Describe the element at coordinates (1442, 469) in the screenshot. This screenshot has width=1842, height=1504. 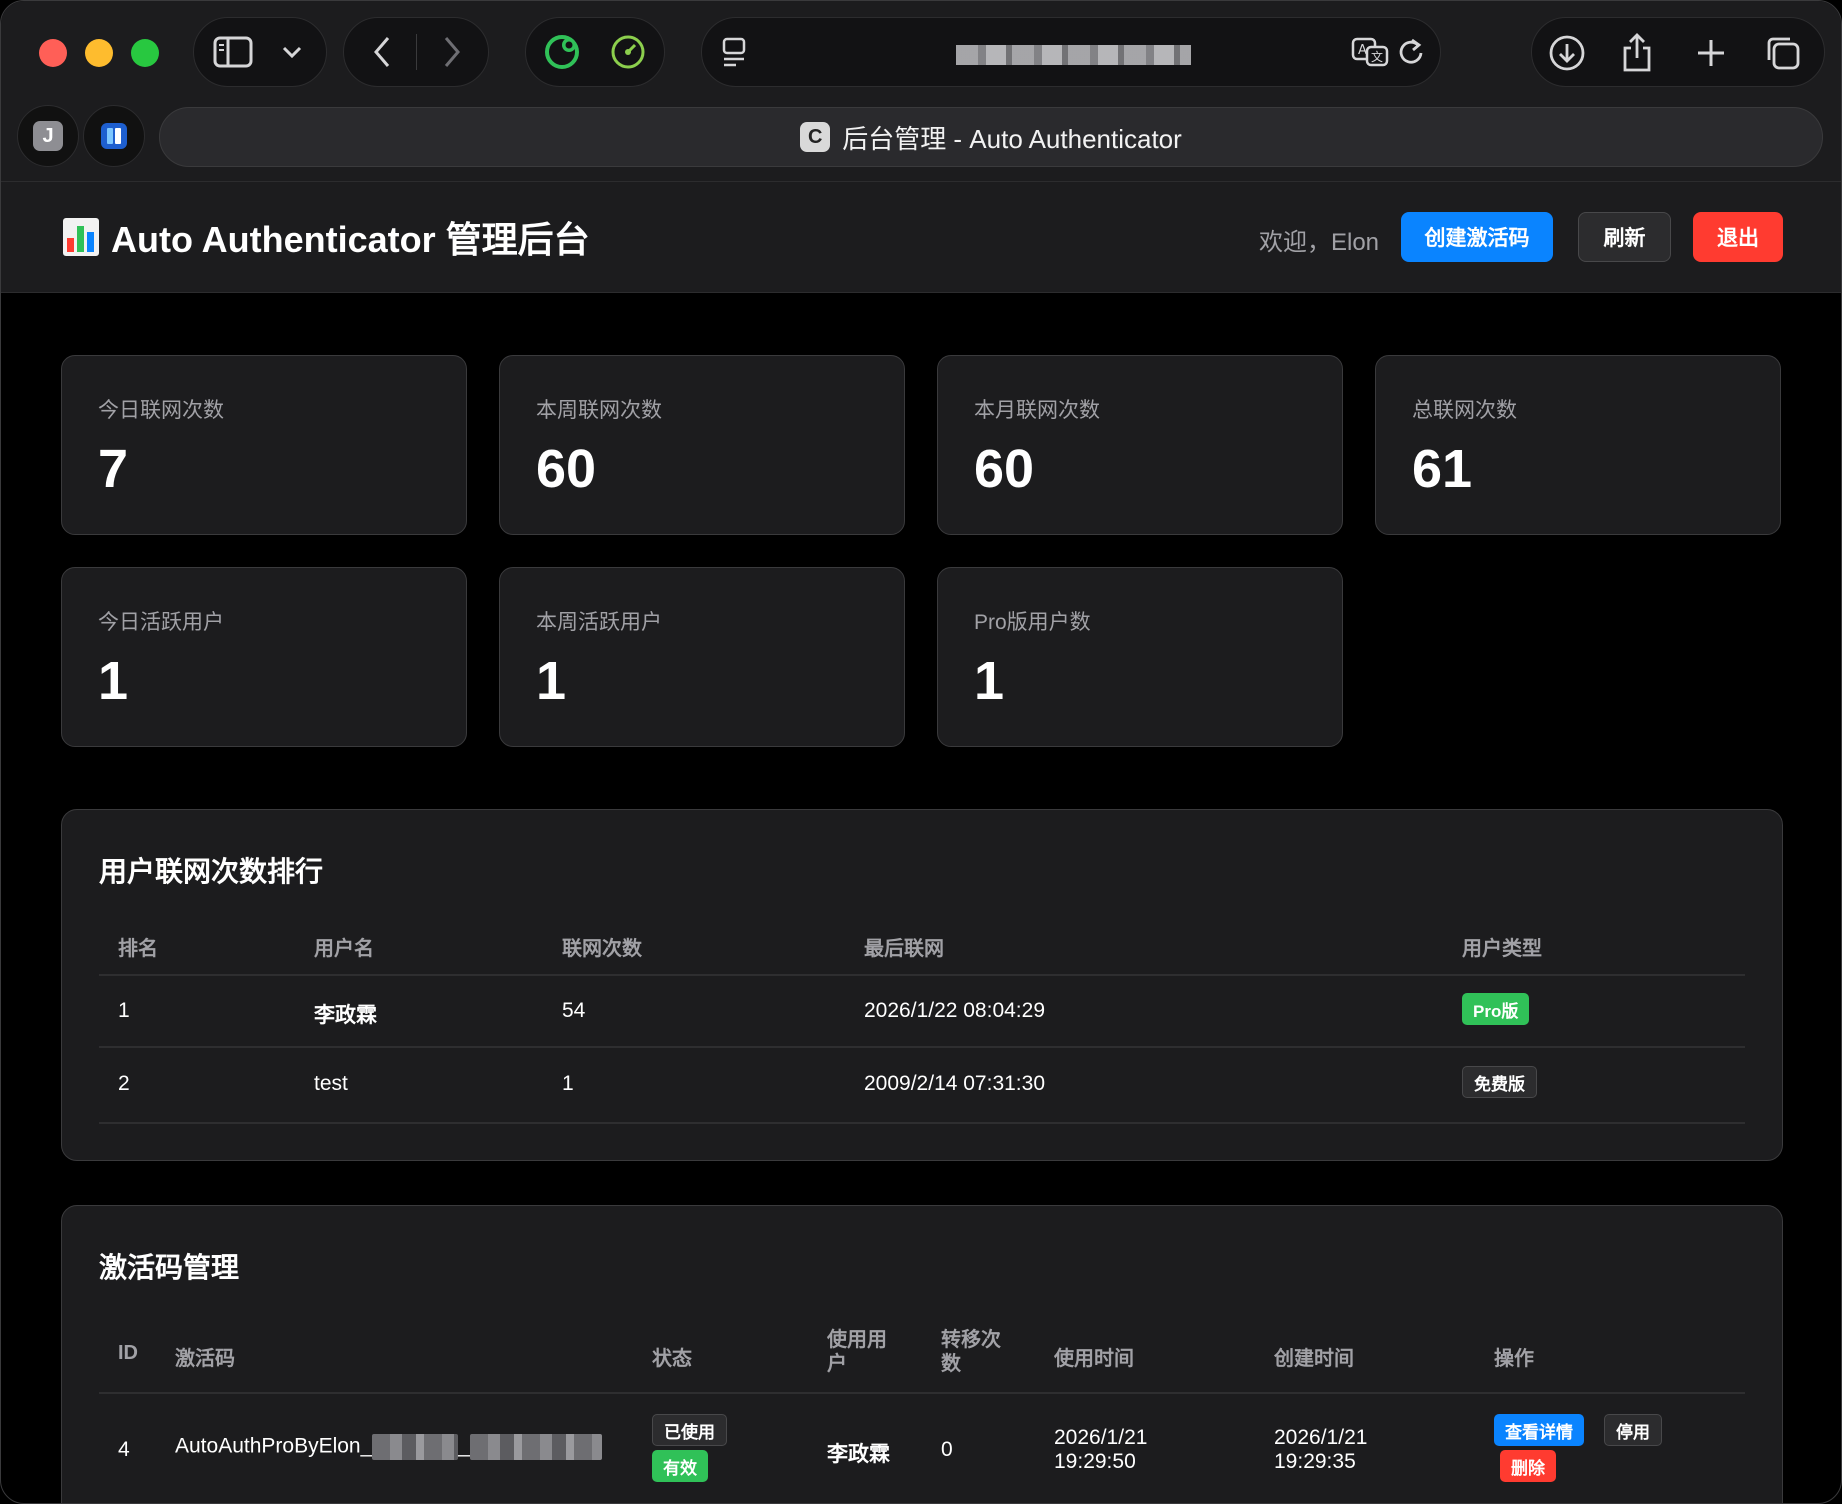
I see `stat-value: 61` at that location.